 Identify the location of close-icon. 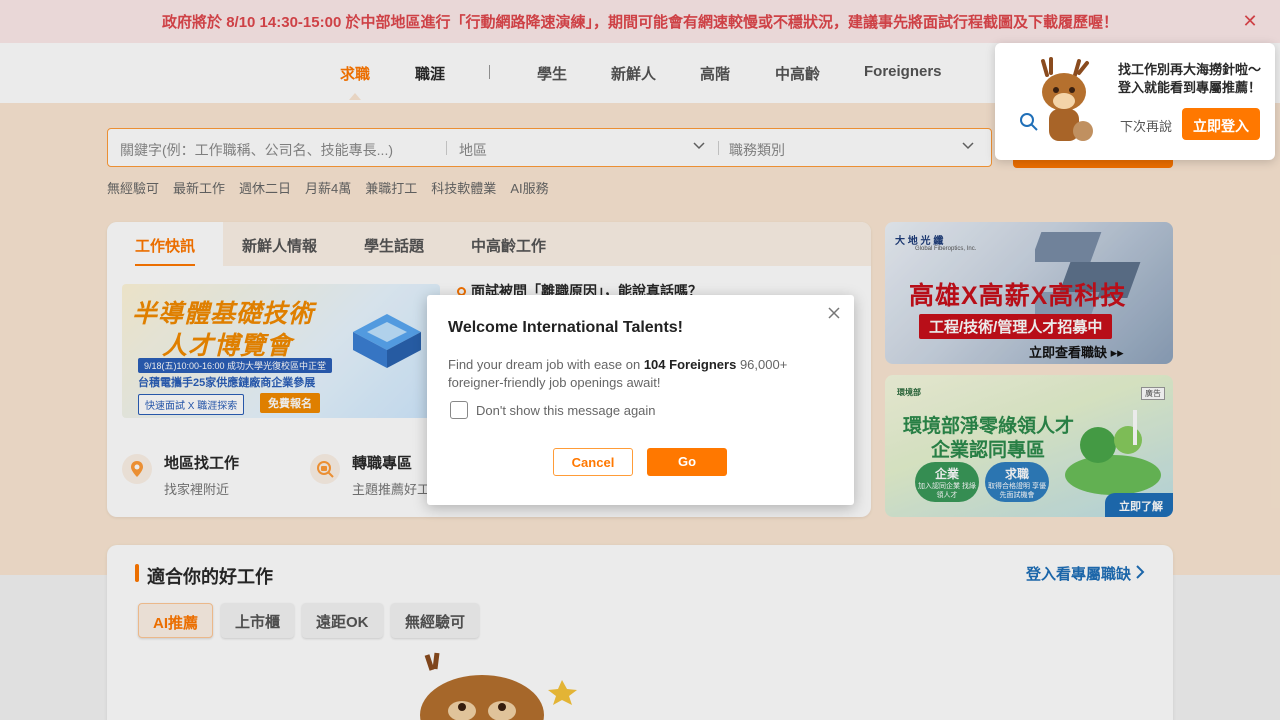
(834, 313).